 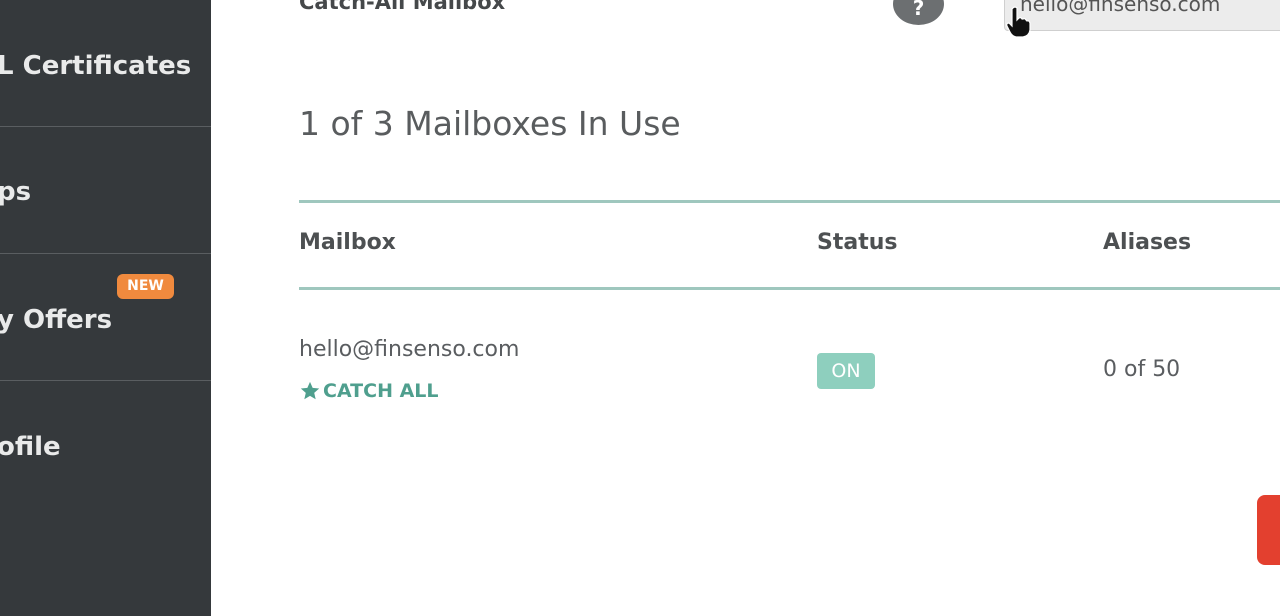 I want to click on sidebar-item-apps: ps, so click(x=105, y=190).